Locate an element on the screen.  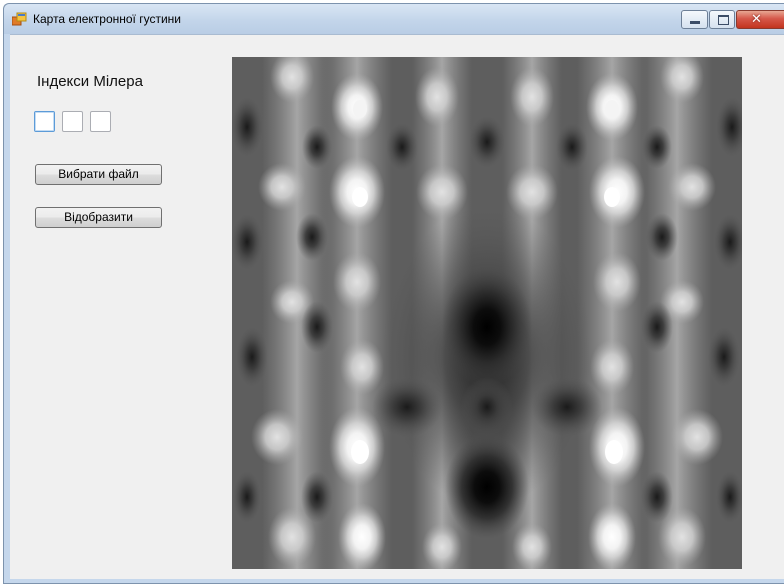
choose-file-button: Вибрати файл is located at coordinates (98, 174).